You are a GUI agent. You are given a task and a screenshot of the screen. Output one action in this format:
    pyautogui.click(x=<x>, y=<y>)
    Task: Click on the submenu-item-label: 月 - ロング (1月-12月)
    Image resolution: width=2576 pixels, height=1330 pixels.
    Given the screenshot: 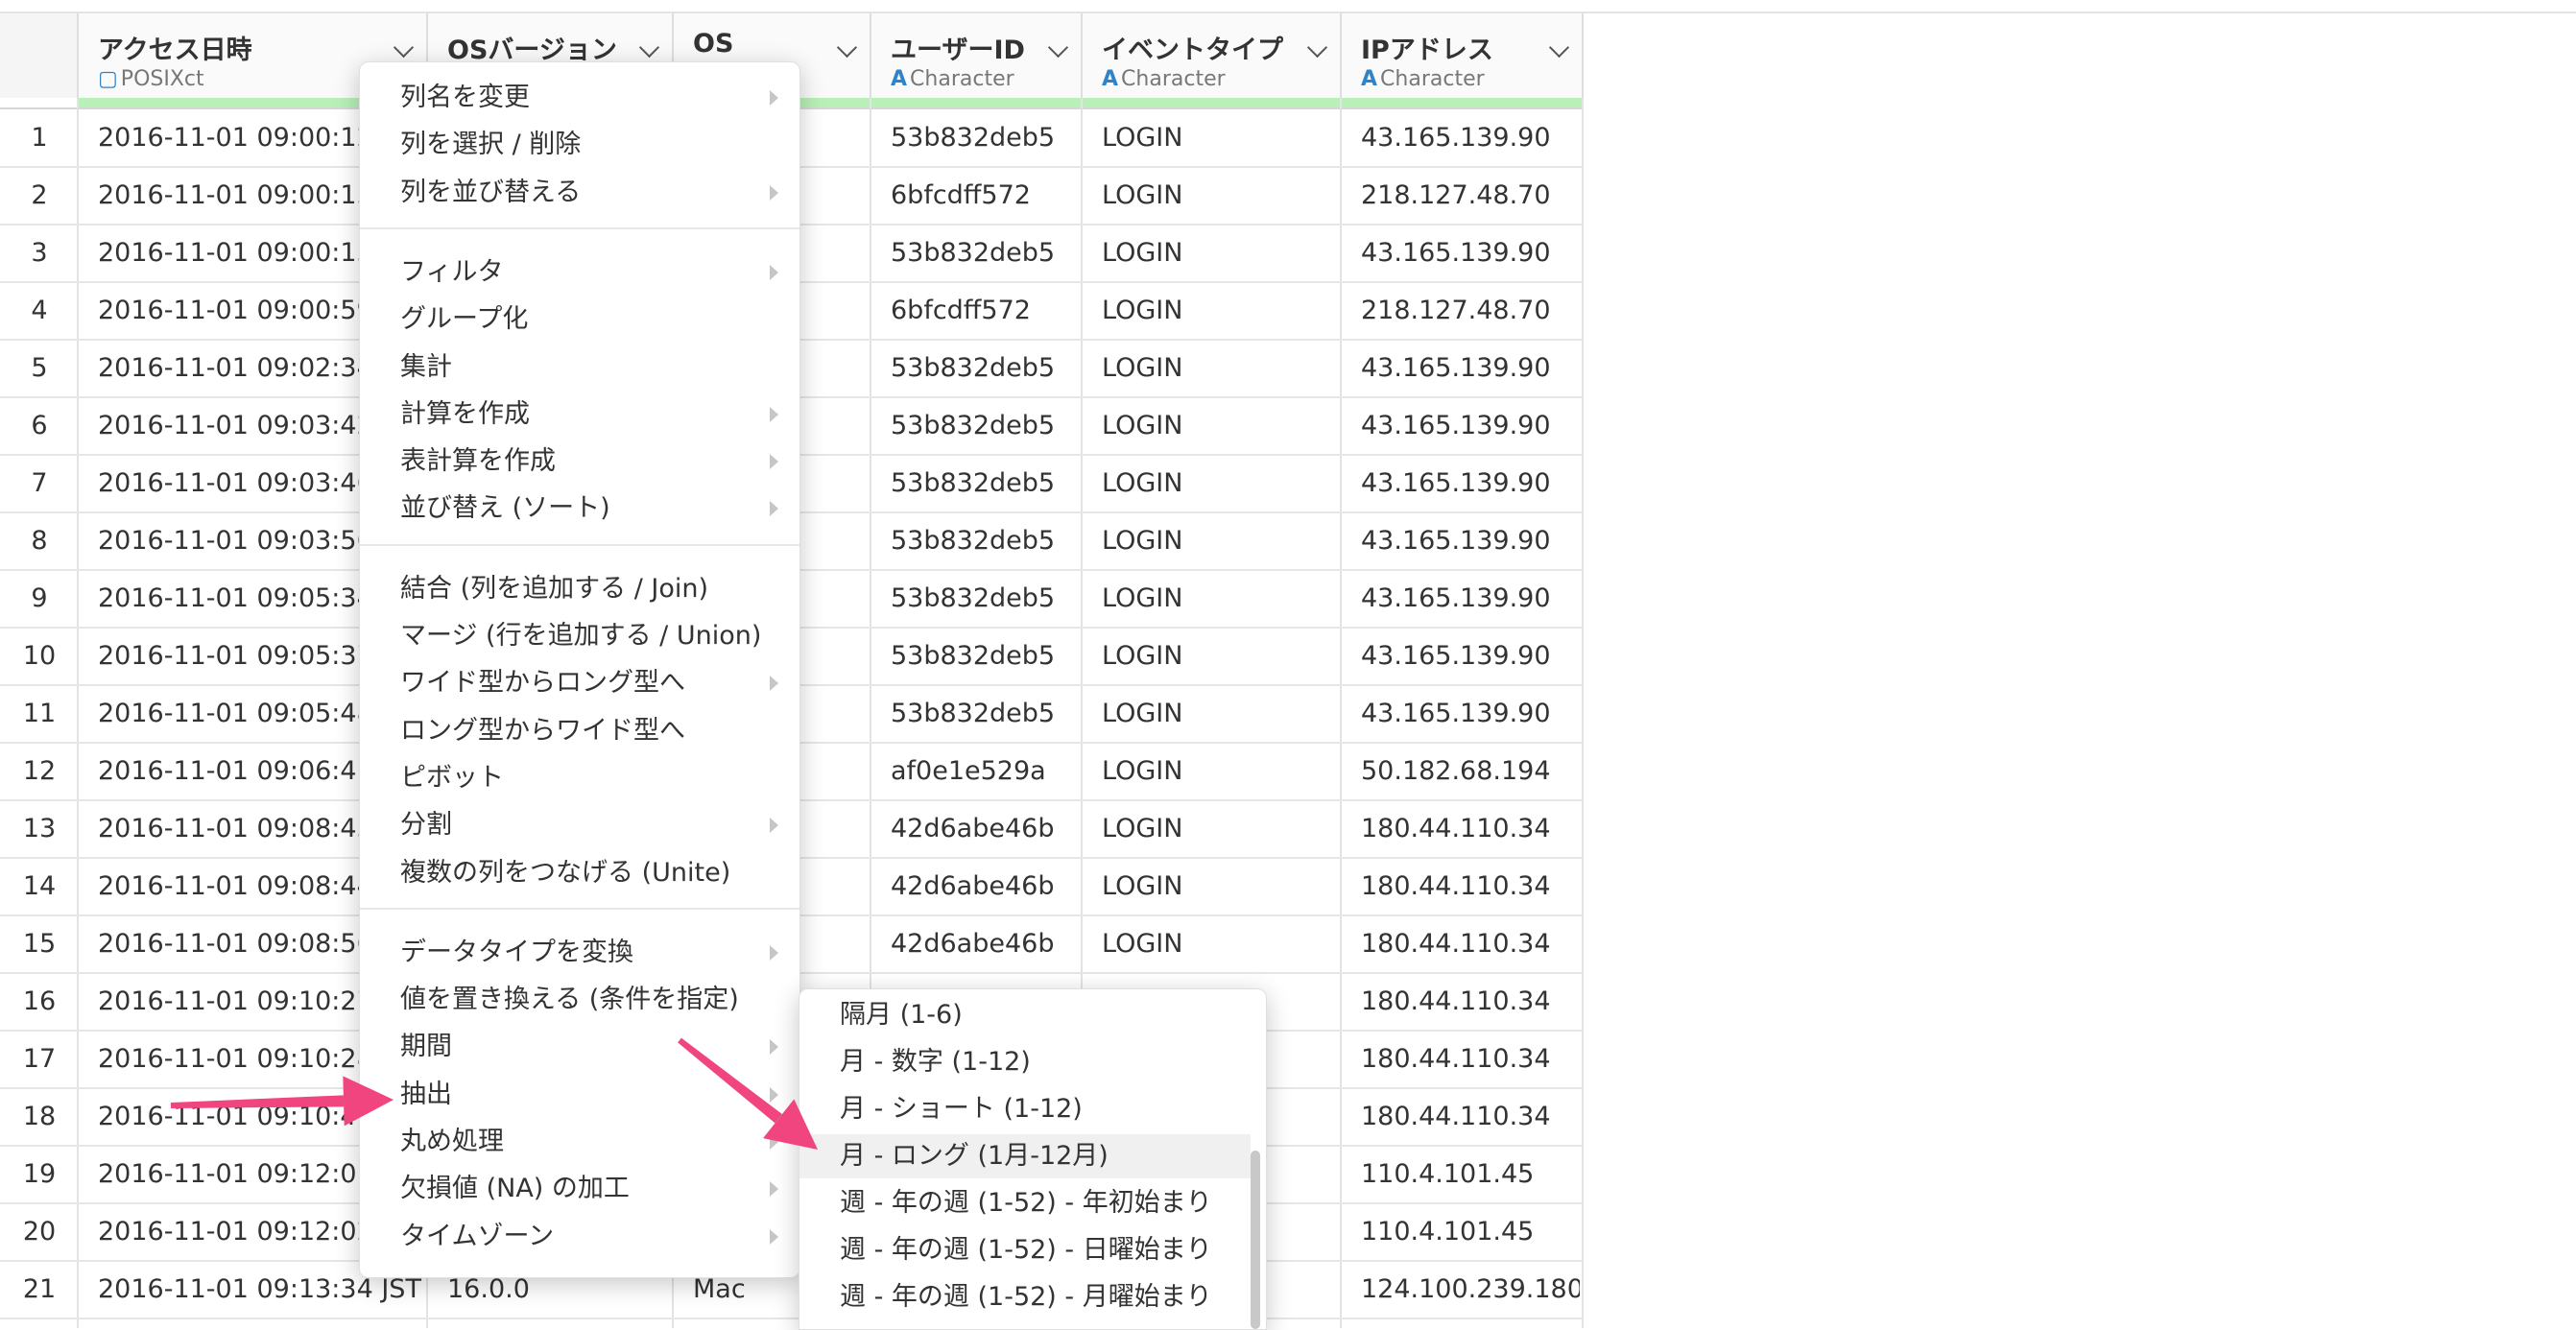 What is the action you would take?
    pyautogui.click(x=974, y=1156)
    